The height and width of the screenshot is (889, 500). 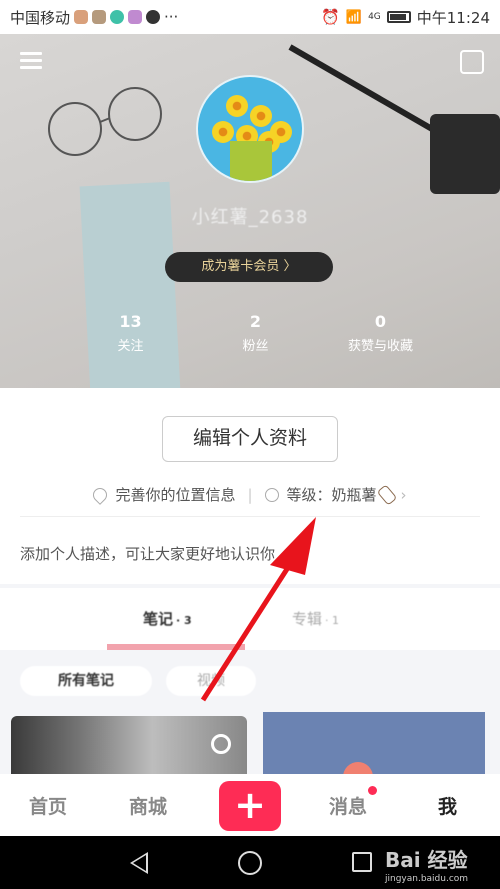 What do you see at coordinates (348, 805) in the screenshot?
I see `nav-messages: 消息` at bounding box center [348, 805].